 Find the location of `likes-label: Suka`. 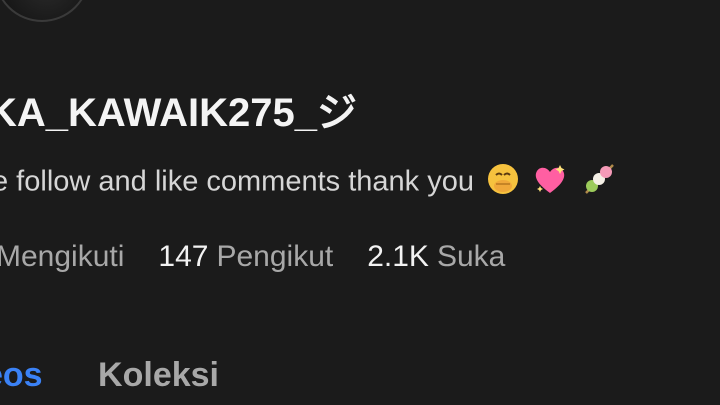

likes-label: Suka is located at coordinates (471, 256).